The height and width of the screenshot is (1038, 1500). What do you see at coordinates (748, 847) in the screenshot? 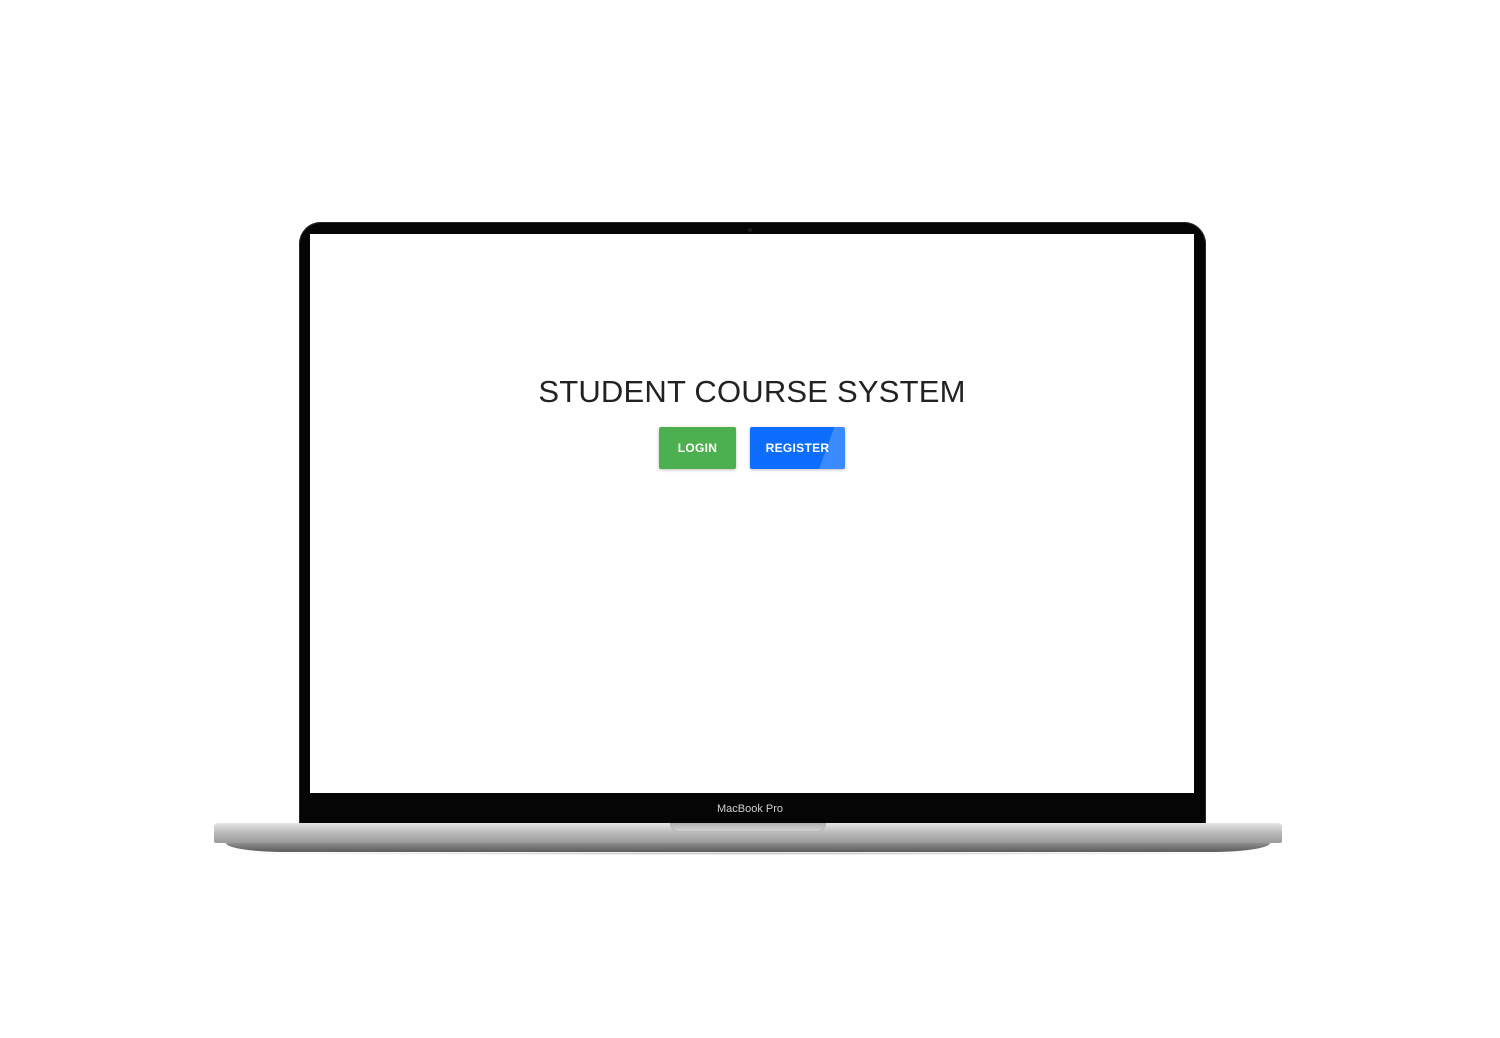
I see `laptop-base-edge` at bounding box center [748, 847].